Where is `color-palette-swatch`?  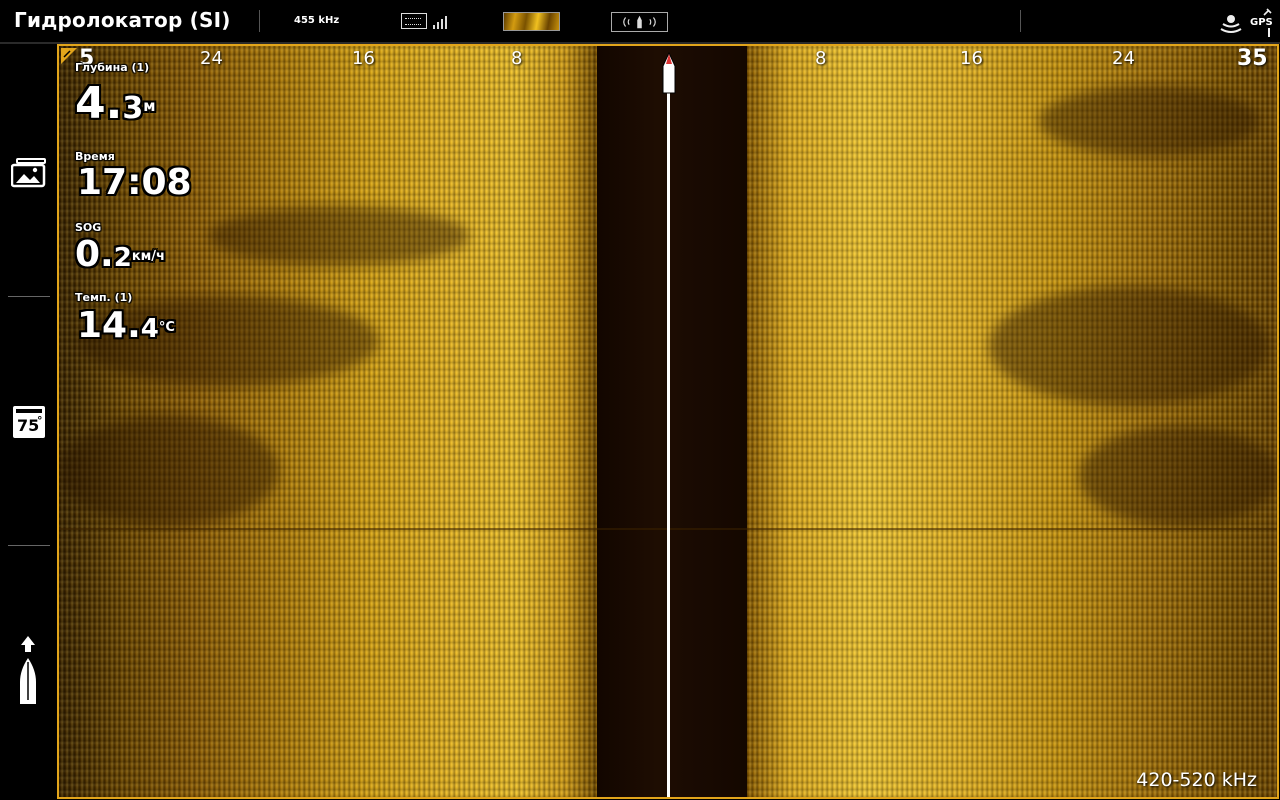
color-palette-swatch is located at coordinates (531, 21).